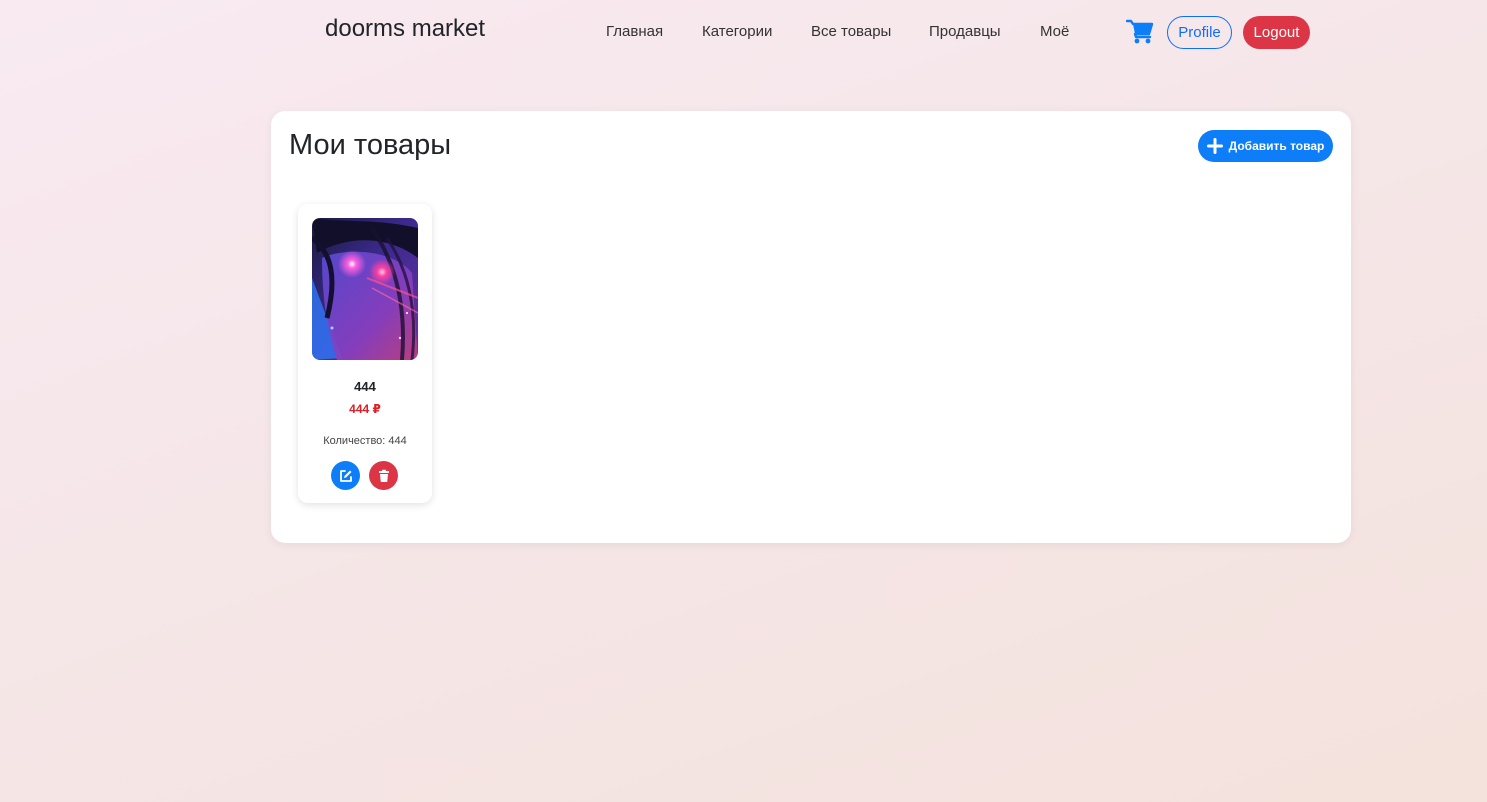  I want to click on product-name: 444, so click(365, 386).